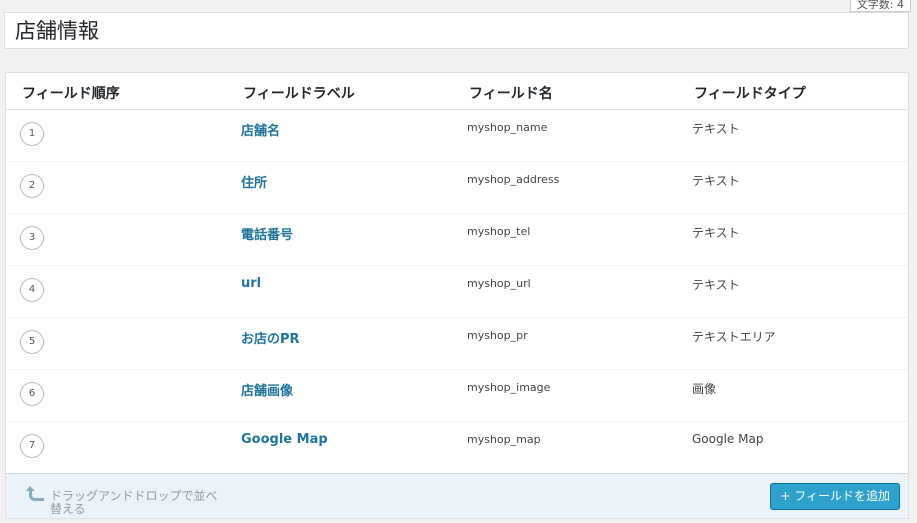 This screenshot has height=523, width=917. I want to click on order-handle: 4, so click(32, 290).